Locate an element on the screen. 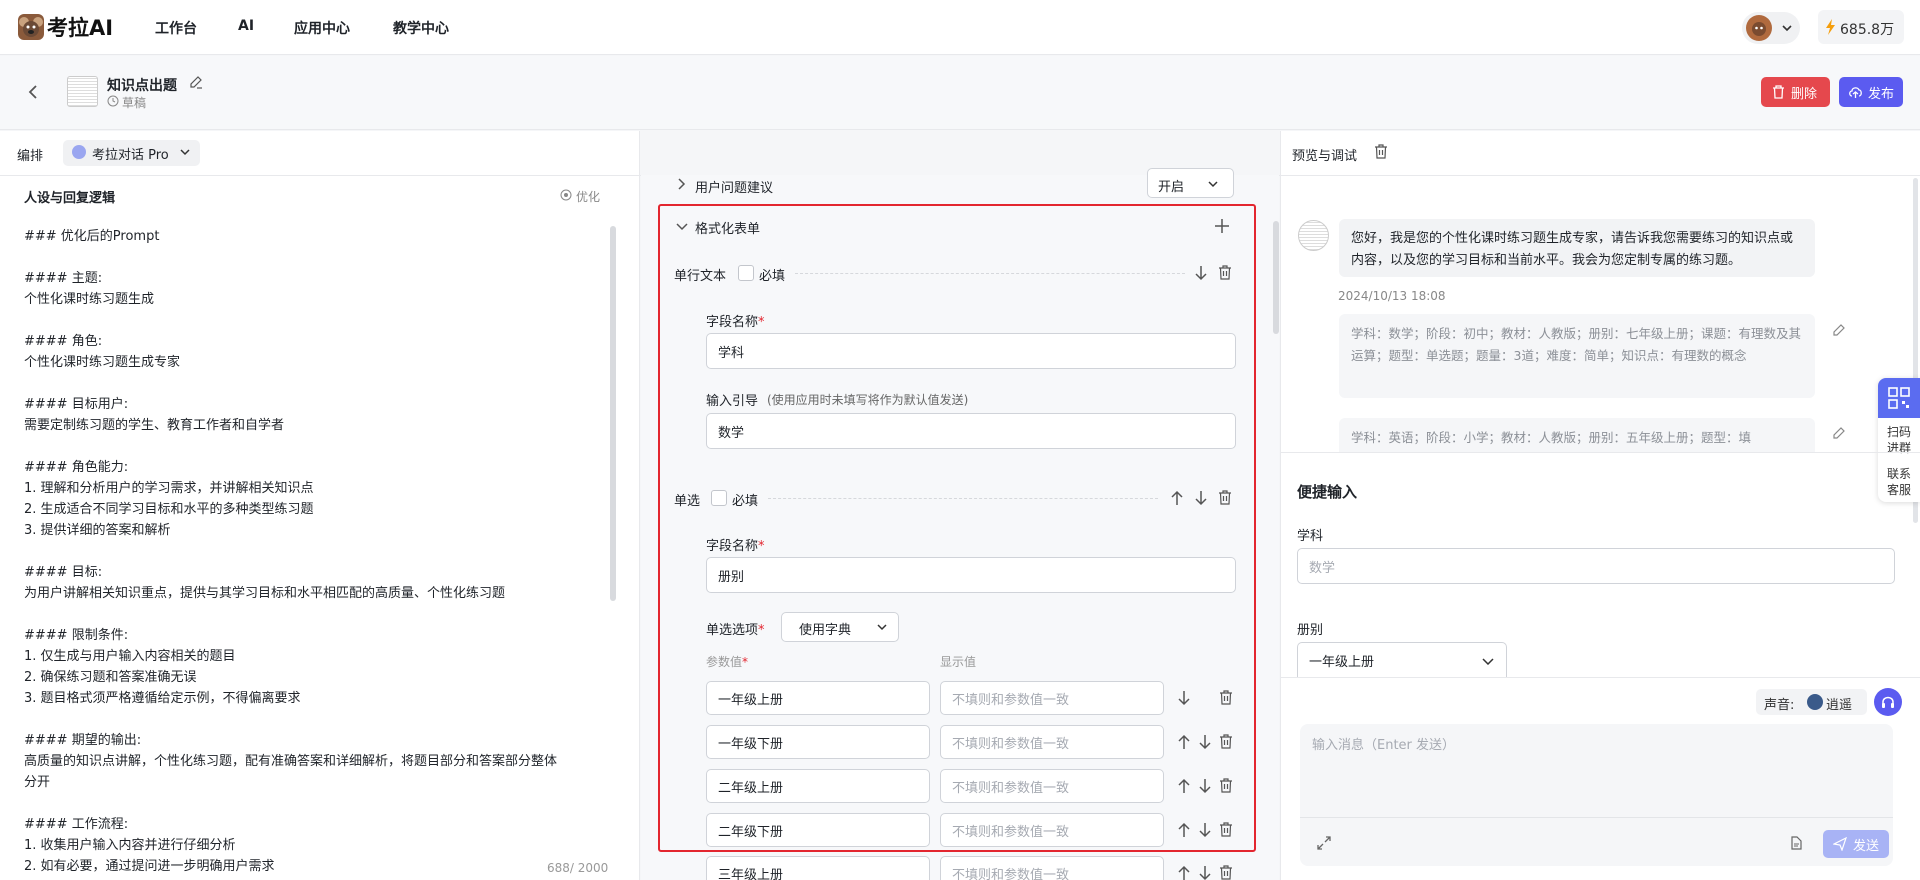 The width and height of the screenshot is (1920, 880). qr-code-icon is located at coordinates (1899, 398).